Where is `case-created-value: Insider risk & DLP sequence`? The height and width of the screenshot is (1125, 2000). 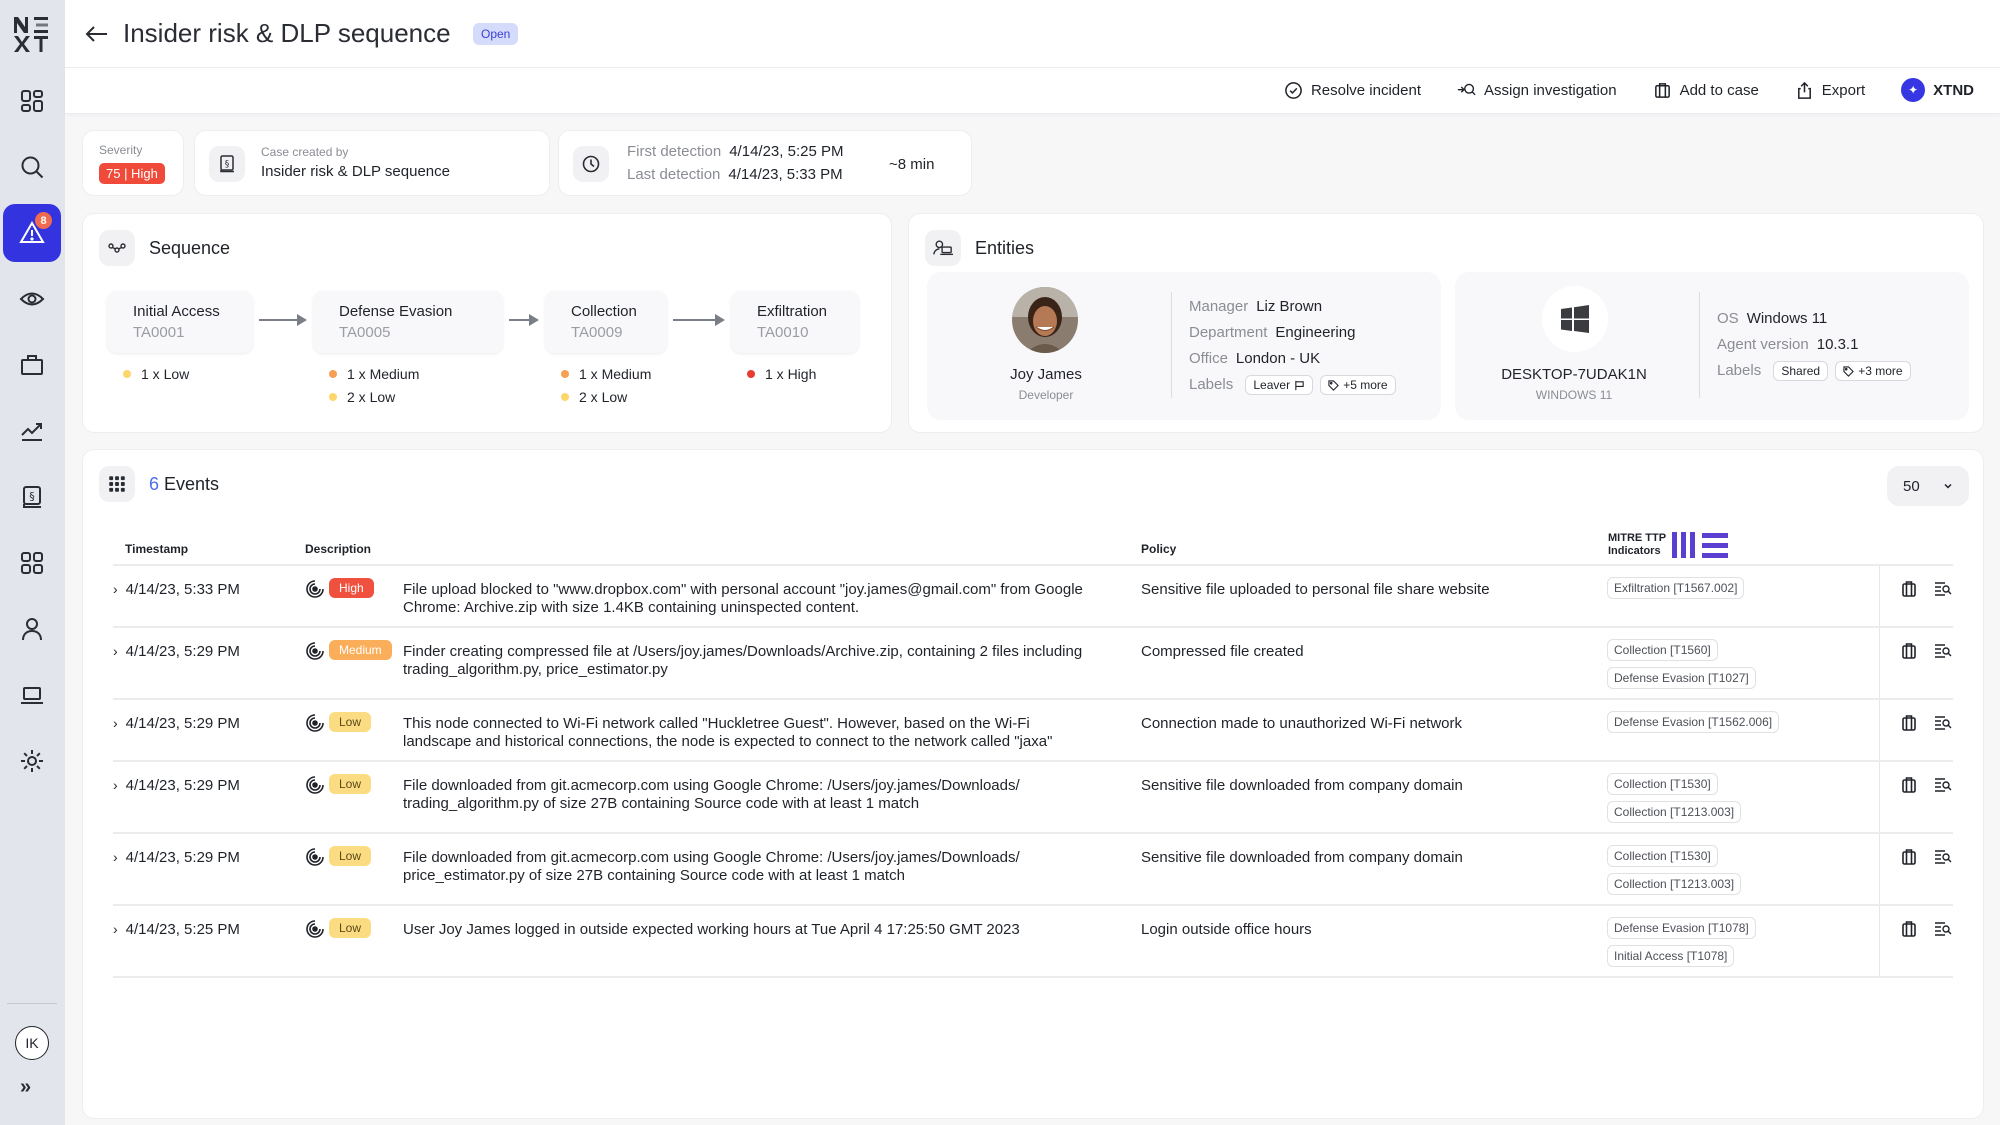
case-created-value: Insider risk & DLP sequence is located at coordinates (355, 171).